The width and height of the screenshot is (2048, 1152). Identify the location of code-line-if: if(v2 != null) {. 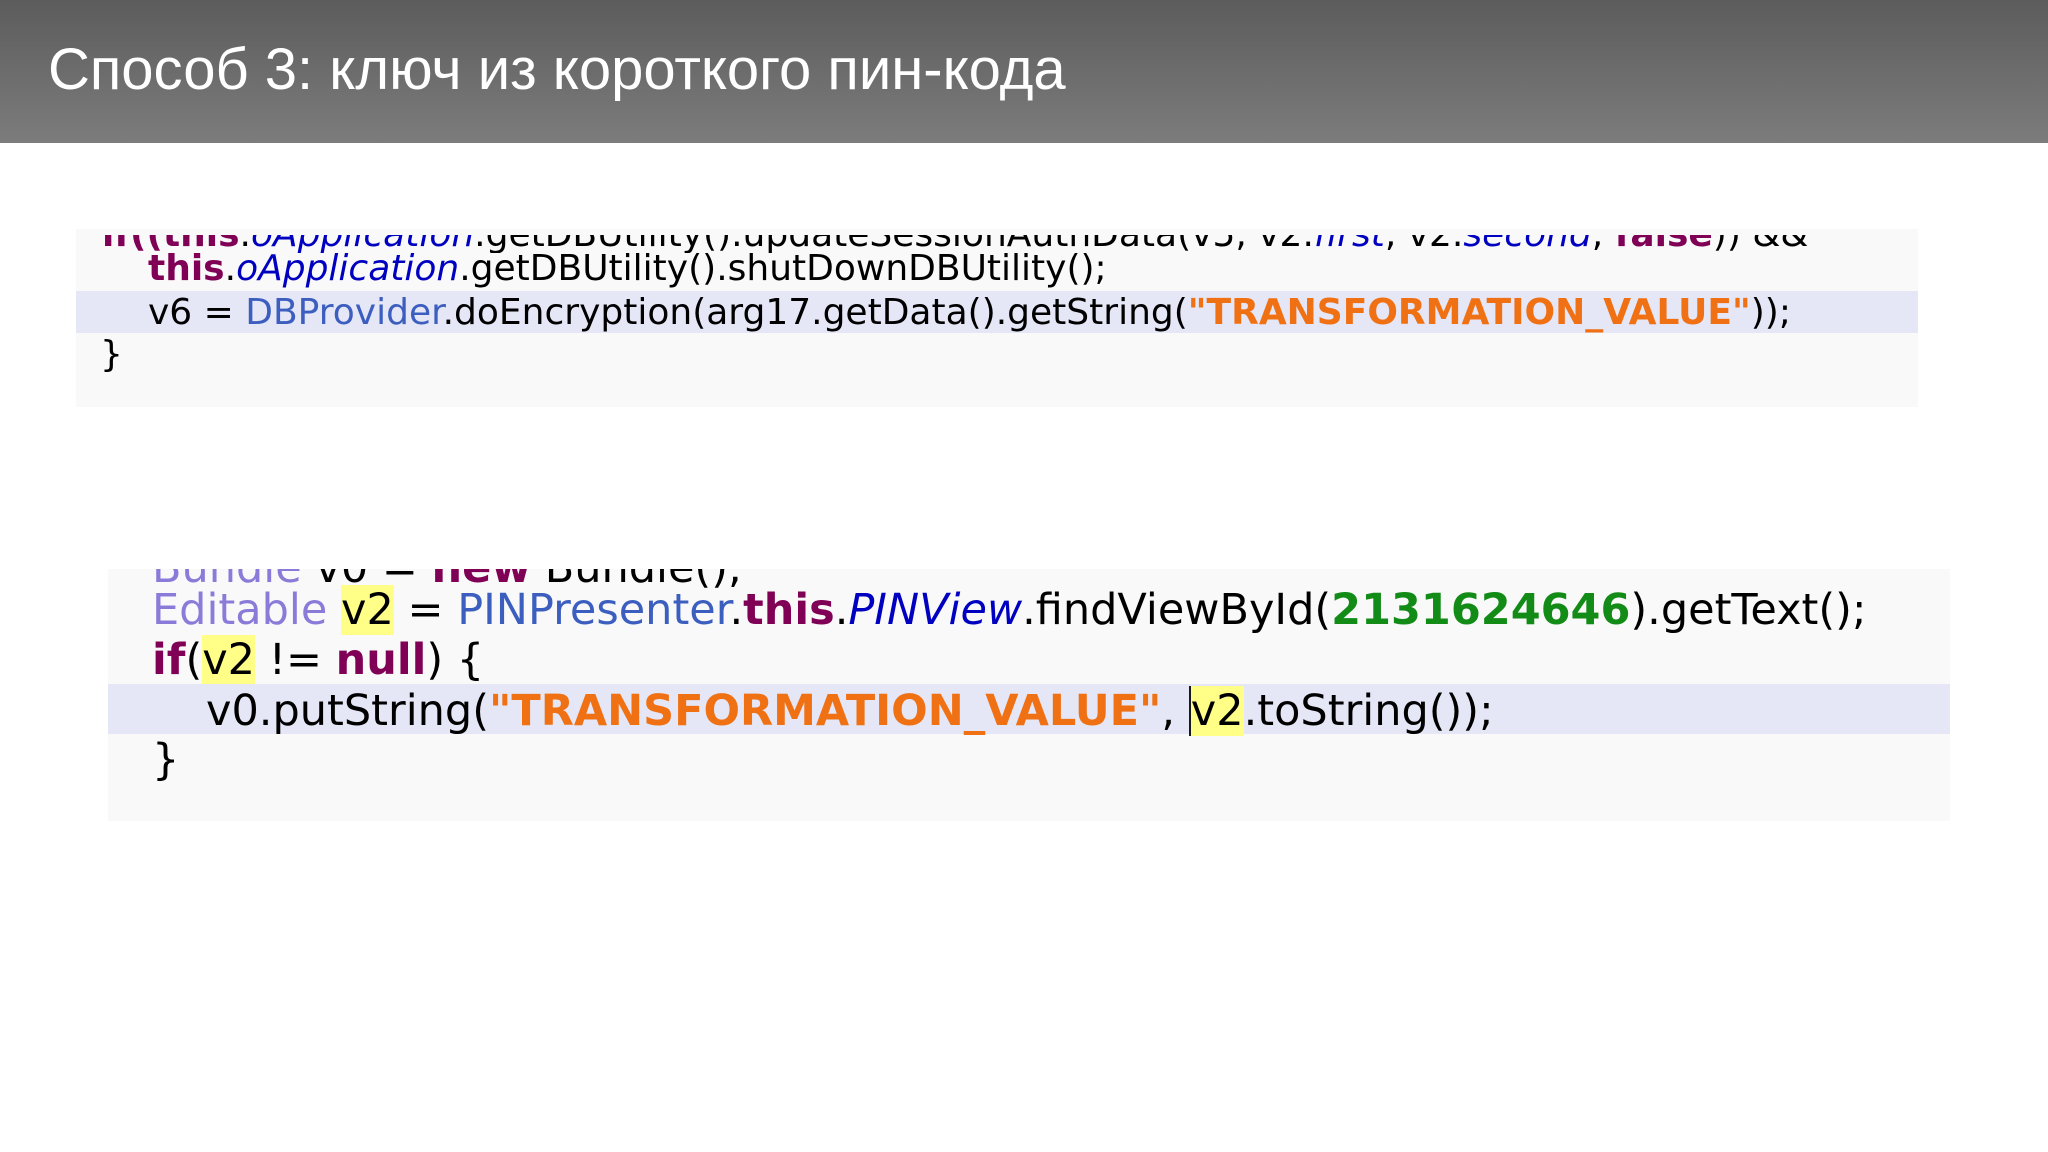
(1051, 660).